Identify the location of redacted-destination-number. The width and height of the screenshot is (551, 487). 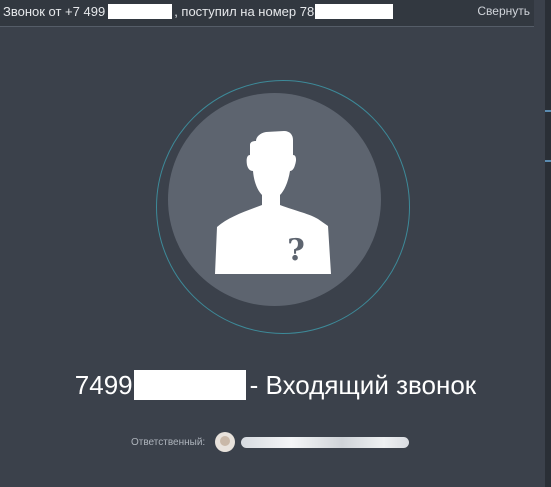
(354, 11).